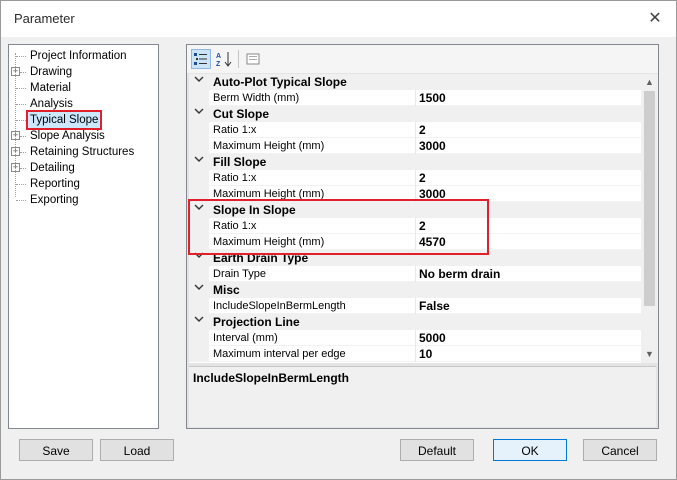 The image size is (677, 480). What do you see at coordinates (434, 306) in the screenshot?
I see `property-value: False` at bounding box center [434, 306].